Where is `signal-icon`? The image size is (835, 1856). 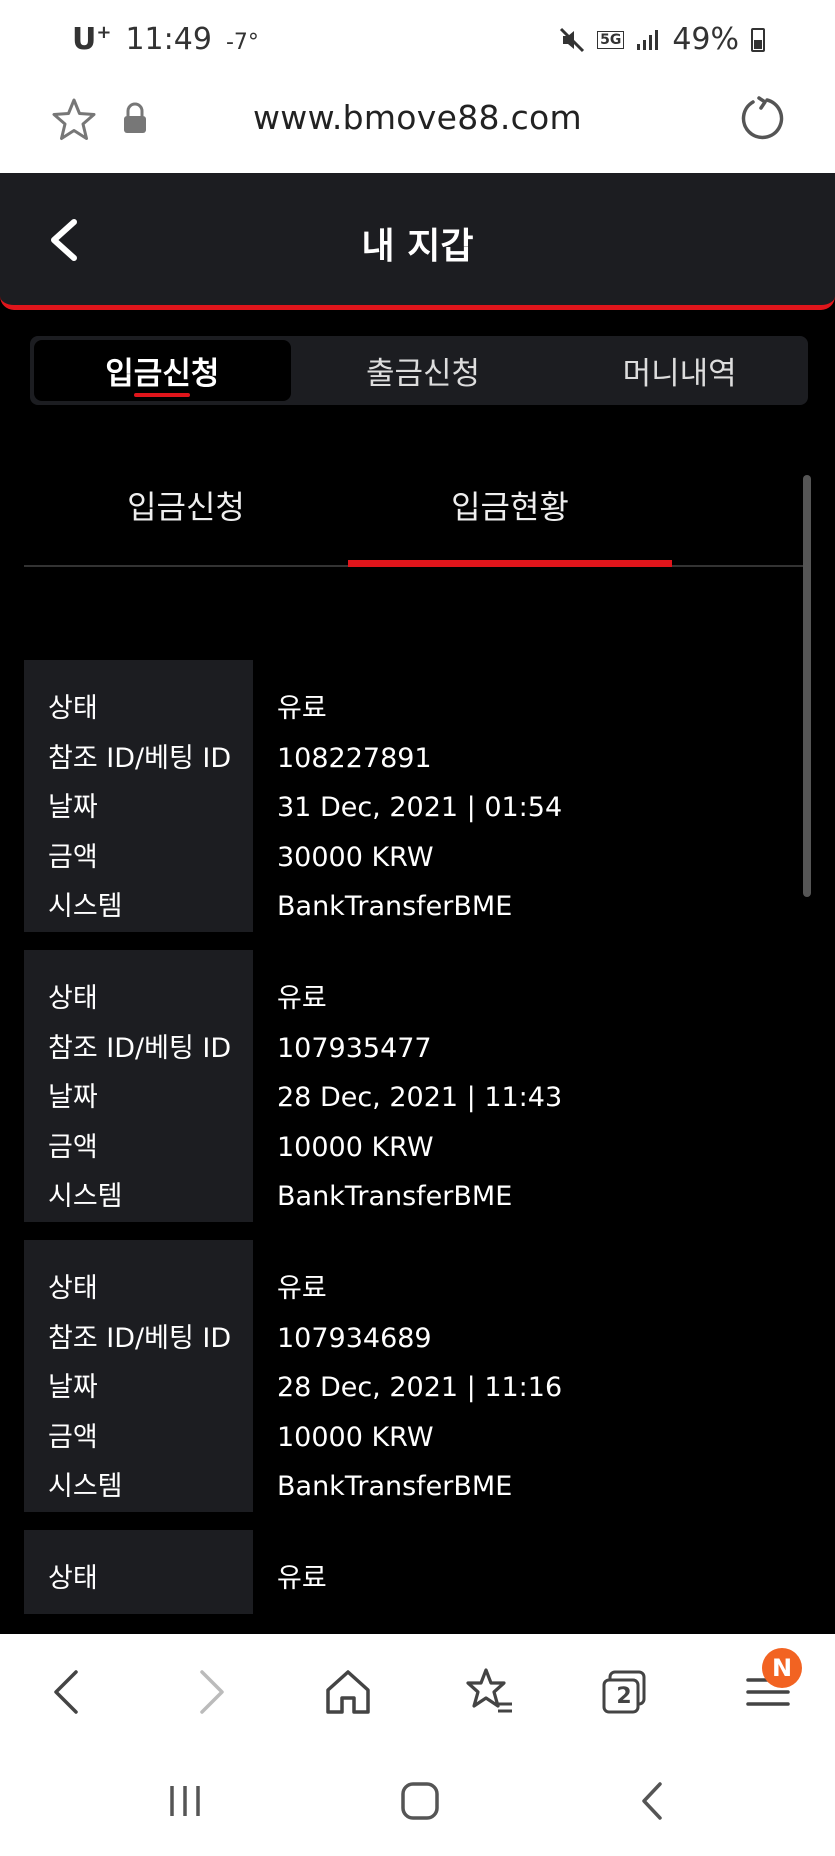
signal-icon is located at coordinates (648, 39).